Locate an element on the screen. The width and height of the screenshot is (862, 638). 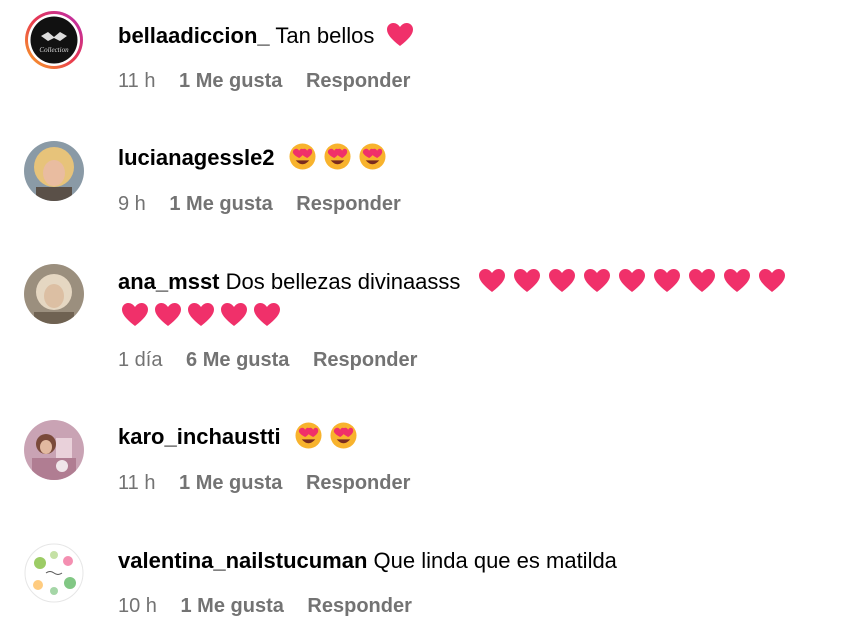
comment-time: 9 h is located at coordinates (132, 204).